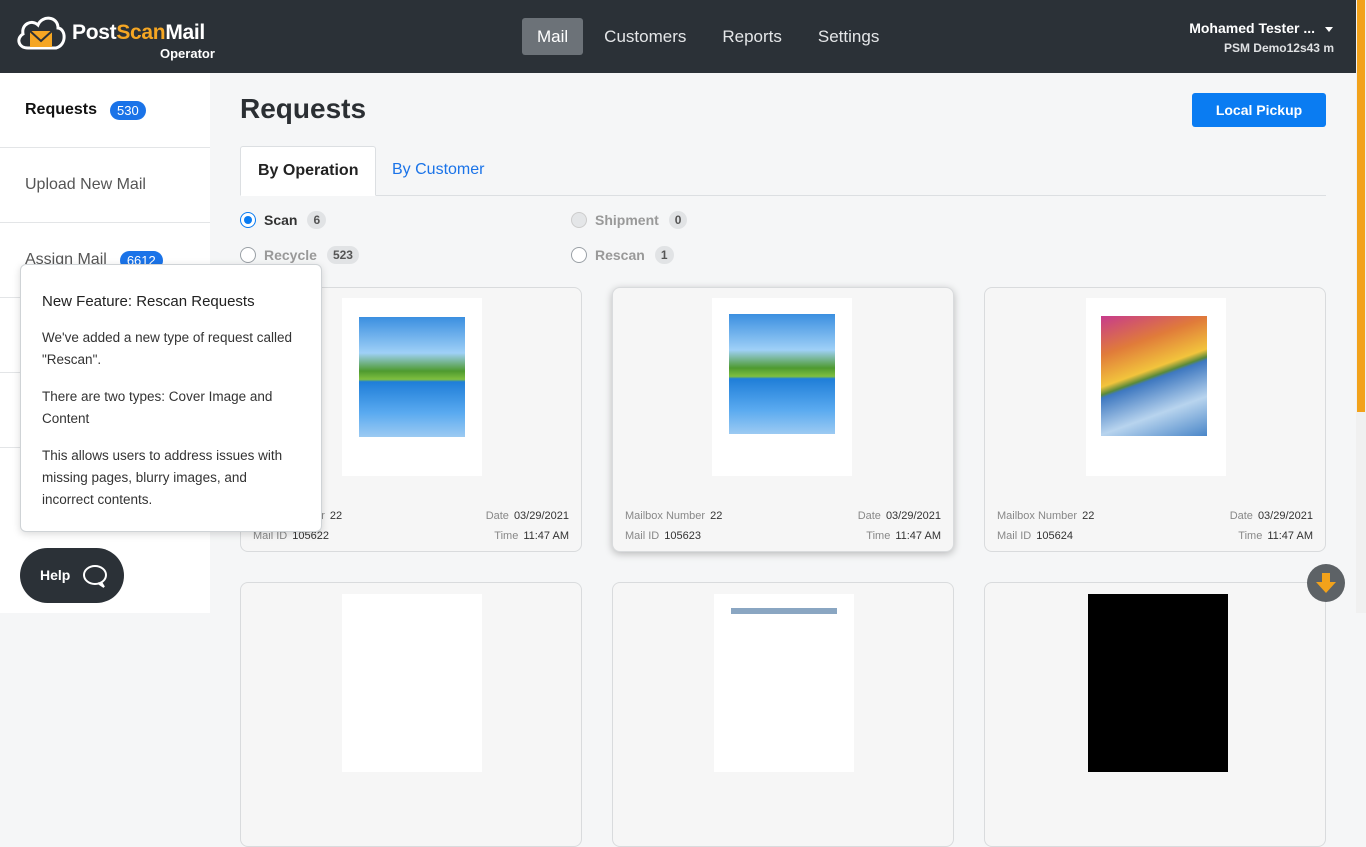  I want to click on sidebar-item-label: Upload New Mail, so click(85, 184).